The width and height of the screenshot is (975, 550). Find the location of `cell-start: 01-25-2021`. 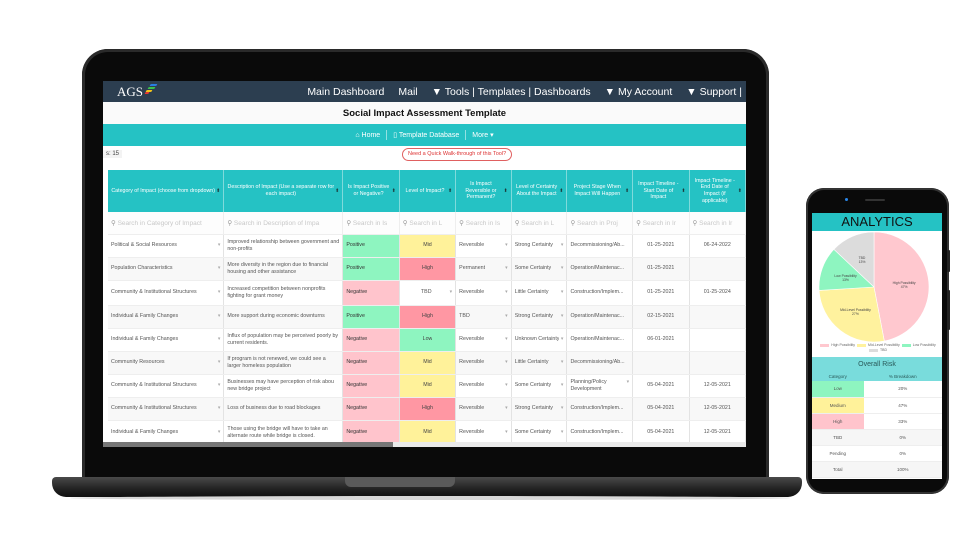

cell-start: 01-25-2021 is located at coordinates (661, 246).